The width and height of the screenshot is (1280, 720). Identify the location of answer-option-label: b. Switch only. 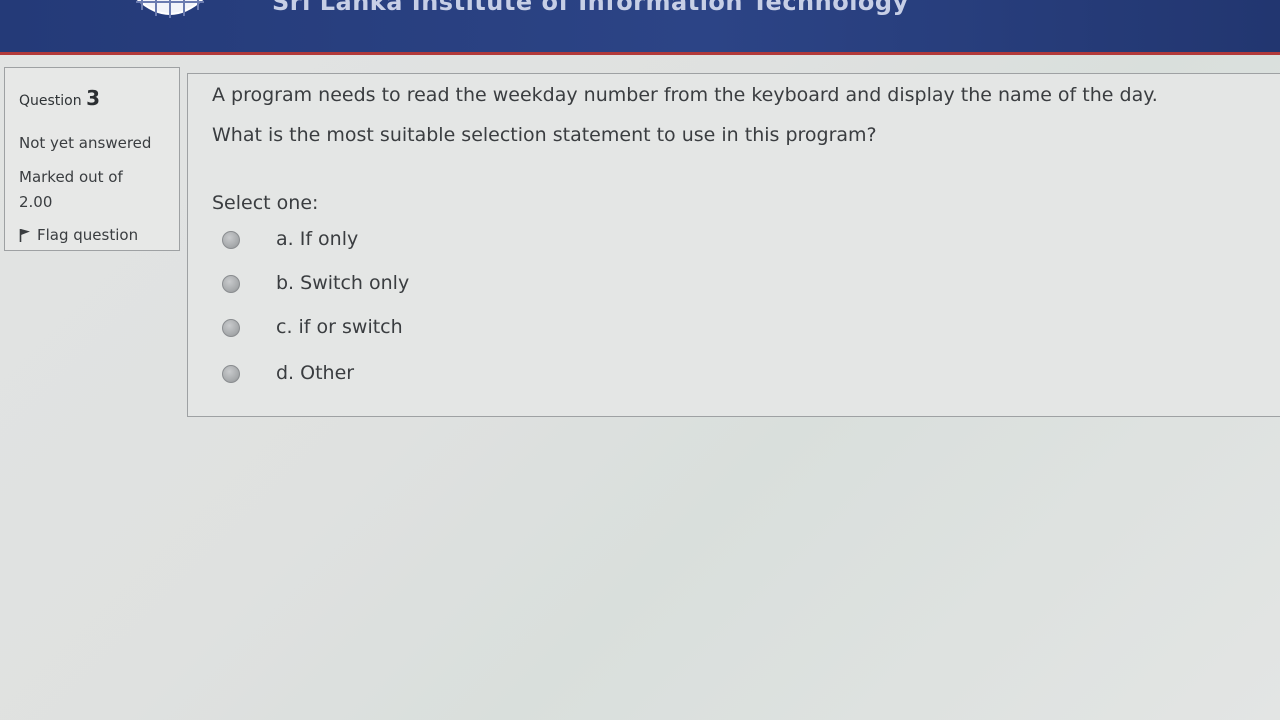
(342, 283).